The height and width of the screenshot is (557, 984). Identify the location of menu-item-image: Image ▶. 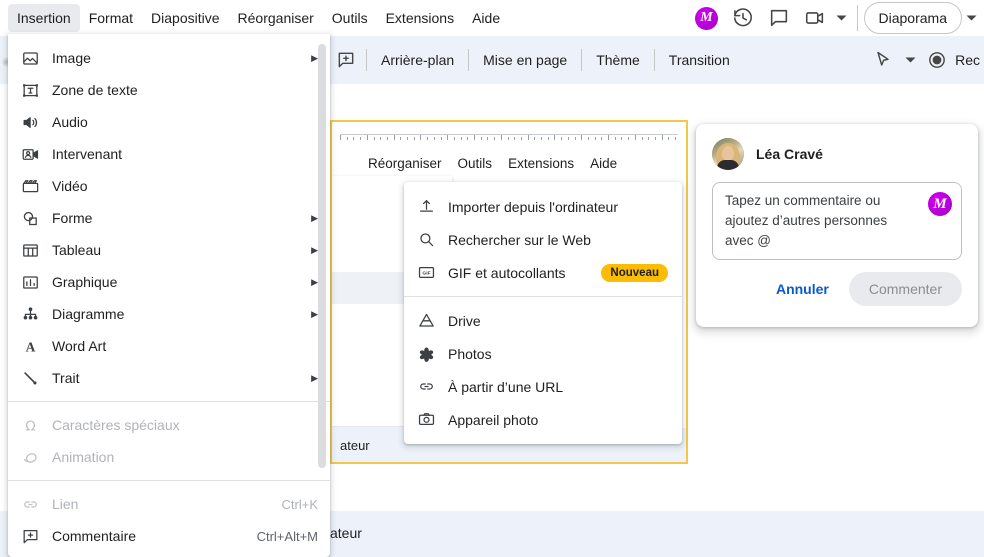
(169, 58).